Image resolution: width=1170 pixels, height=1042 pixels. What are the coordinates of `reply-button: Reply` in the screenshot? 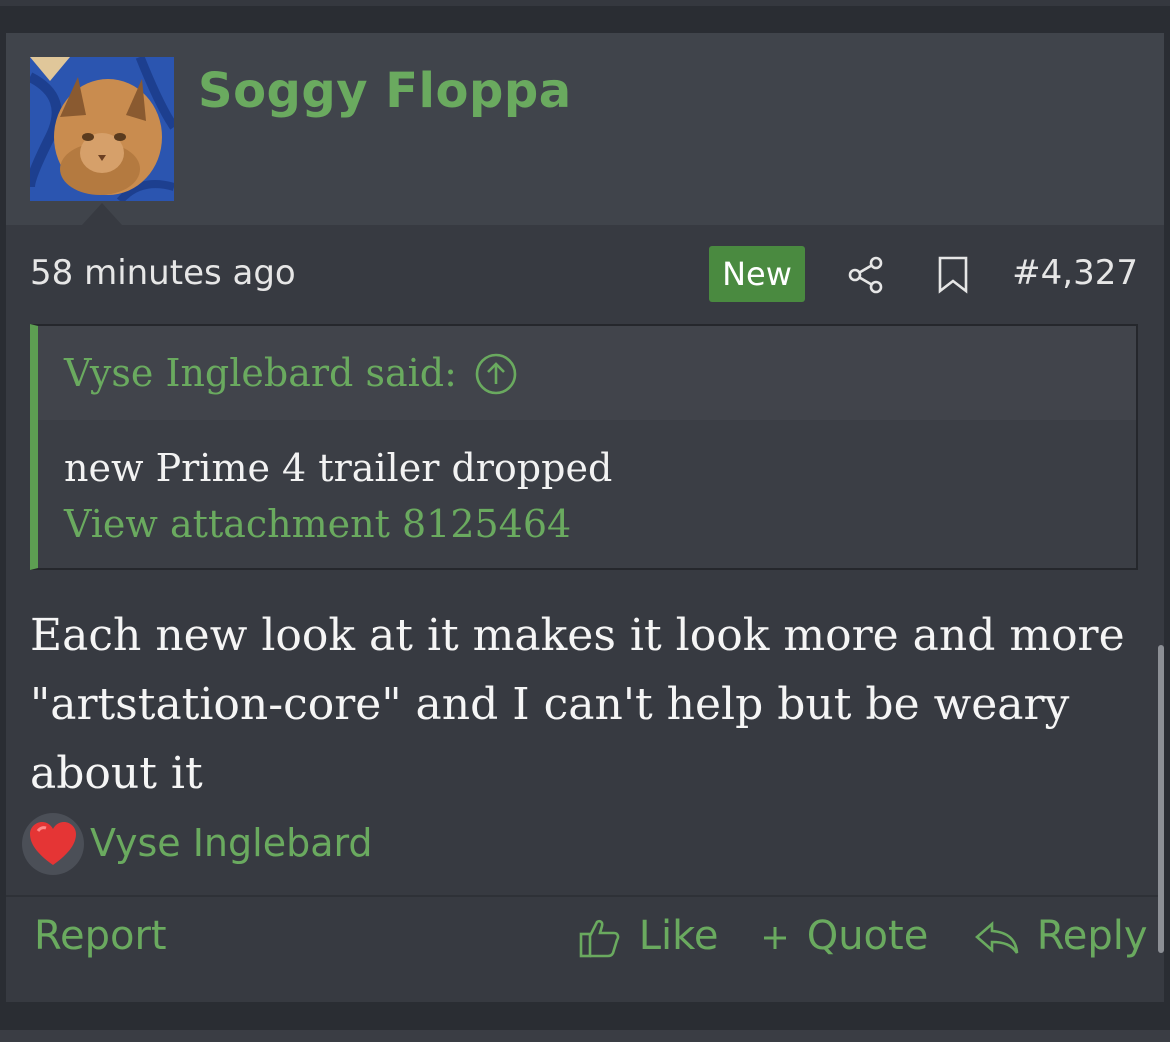 It's located at (1061, 936).